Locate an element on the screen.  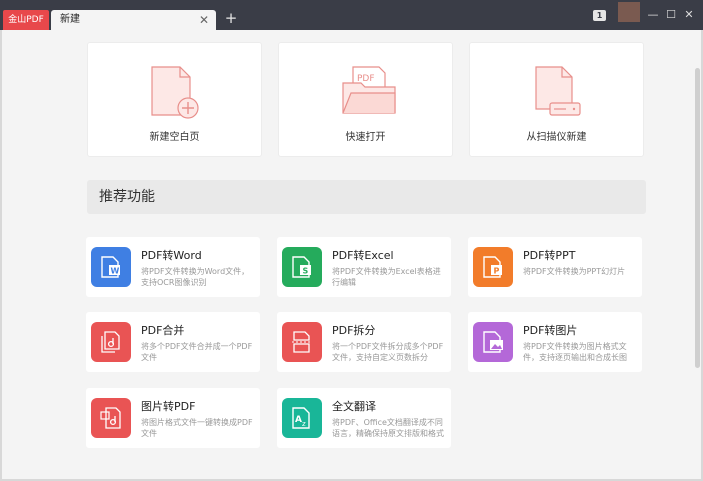
feature-pdf-to-ppt: P PDF转PPT 将PDF文件转换为PPT幻灯片 is located at coordinates (555, 267).